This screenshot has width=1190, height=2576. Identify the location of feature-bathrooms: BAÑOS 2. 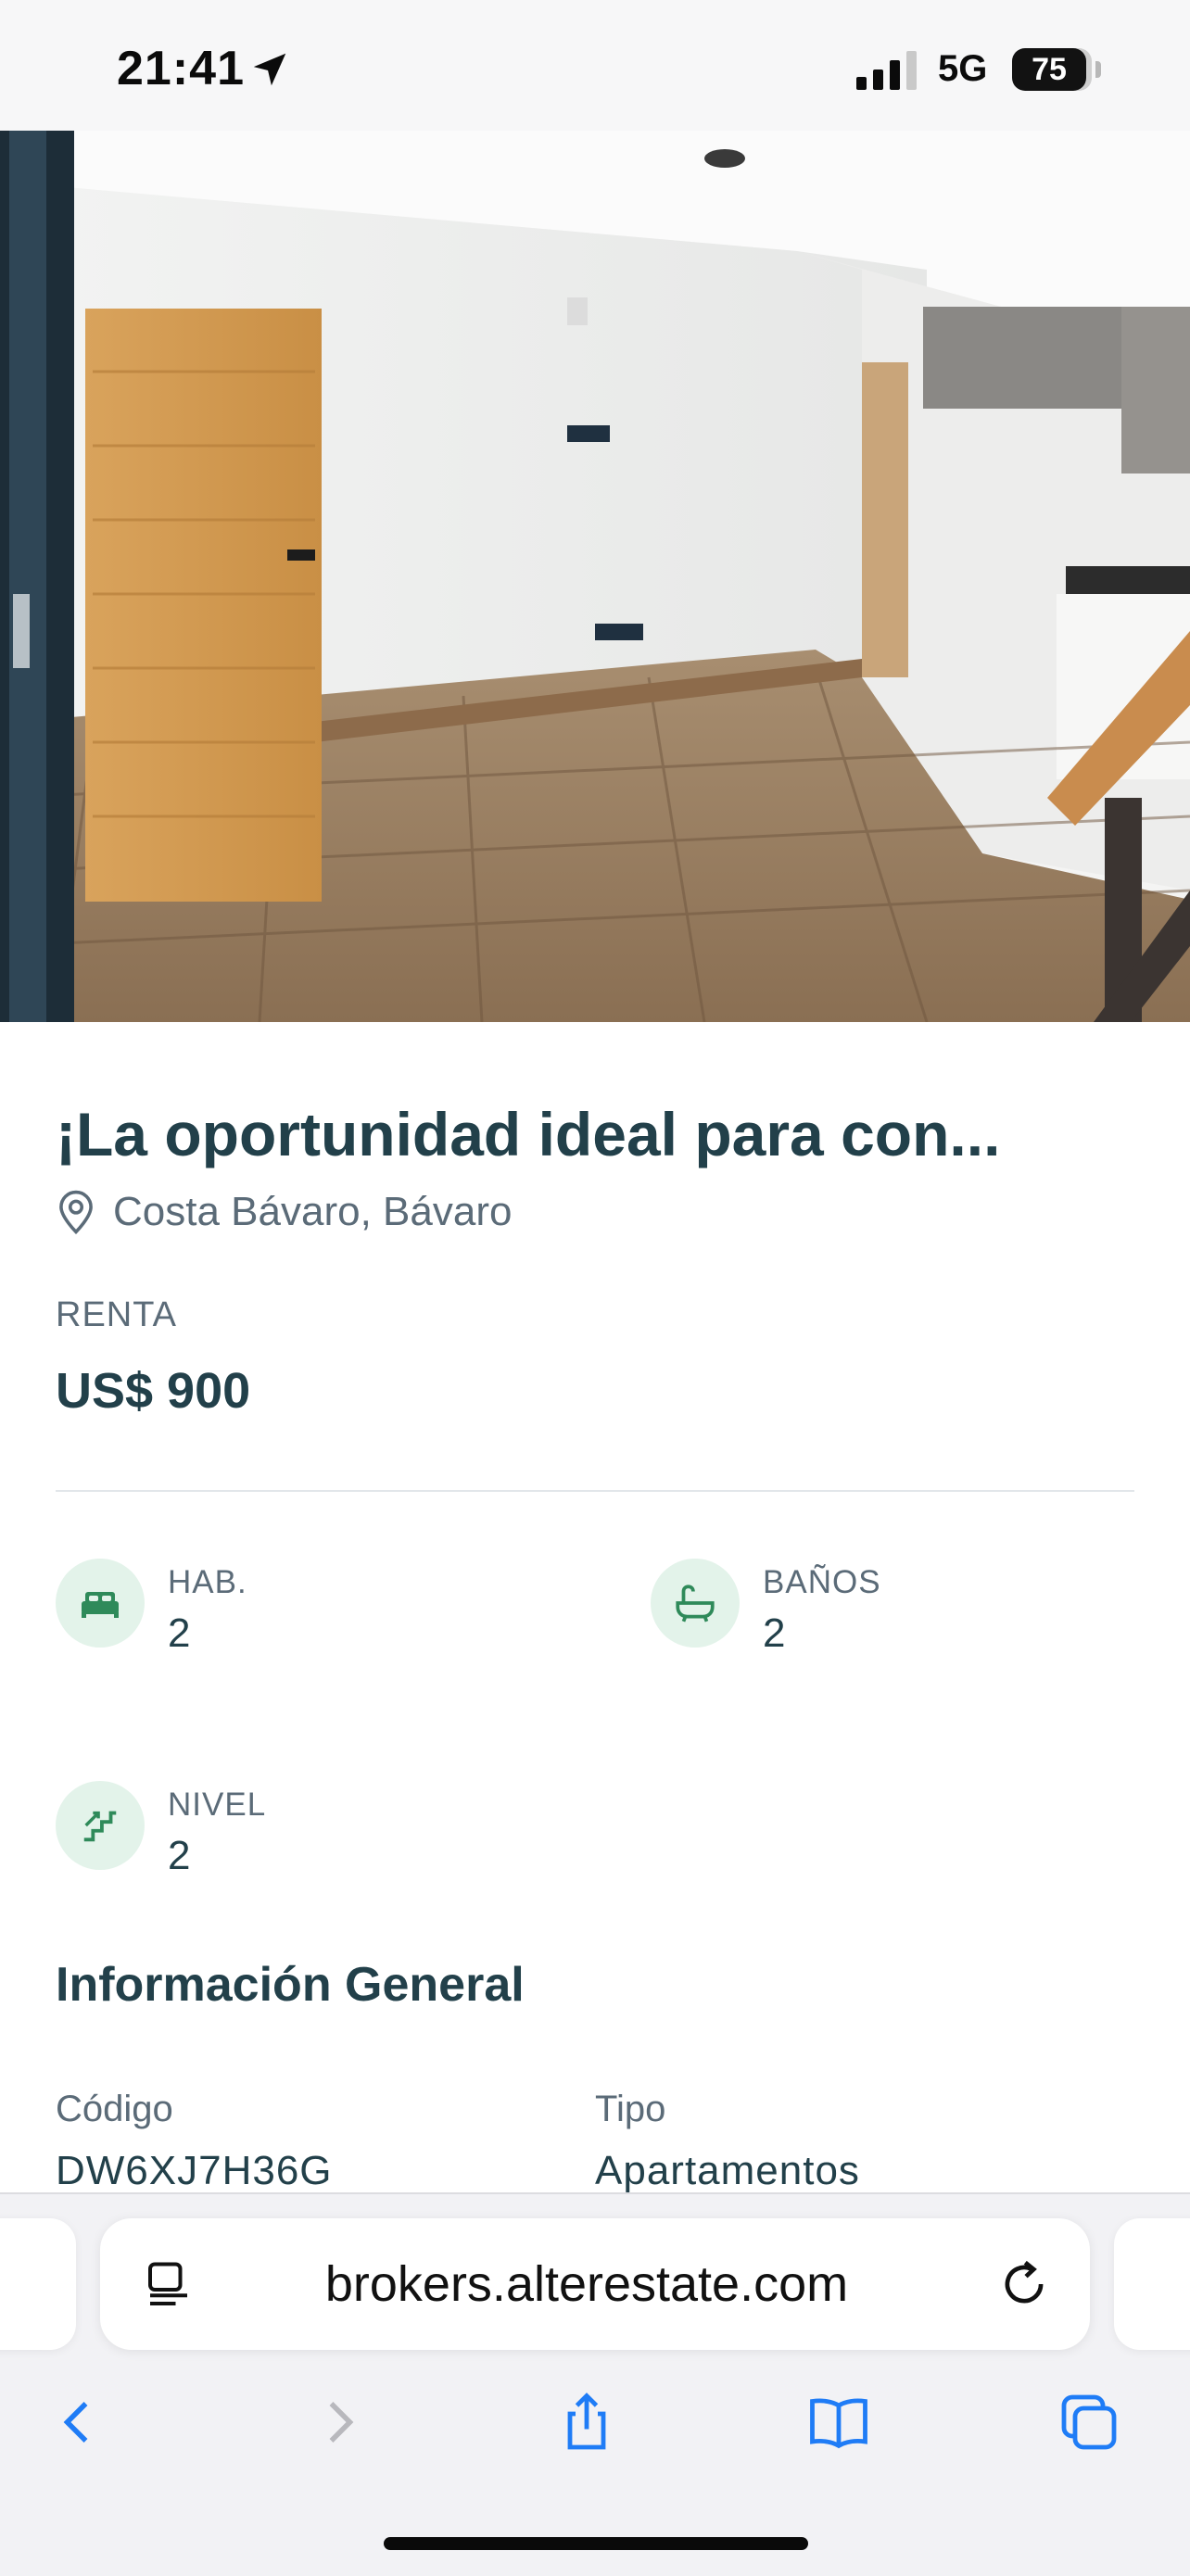
(910, 1610).